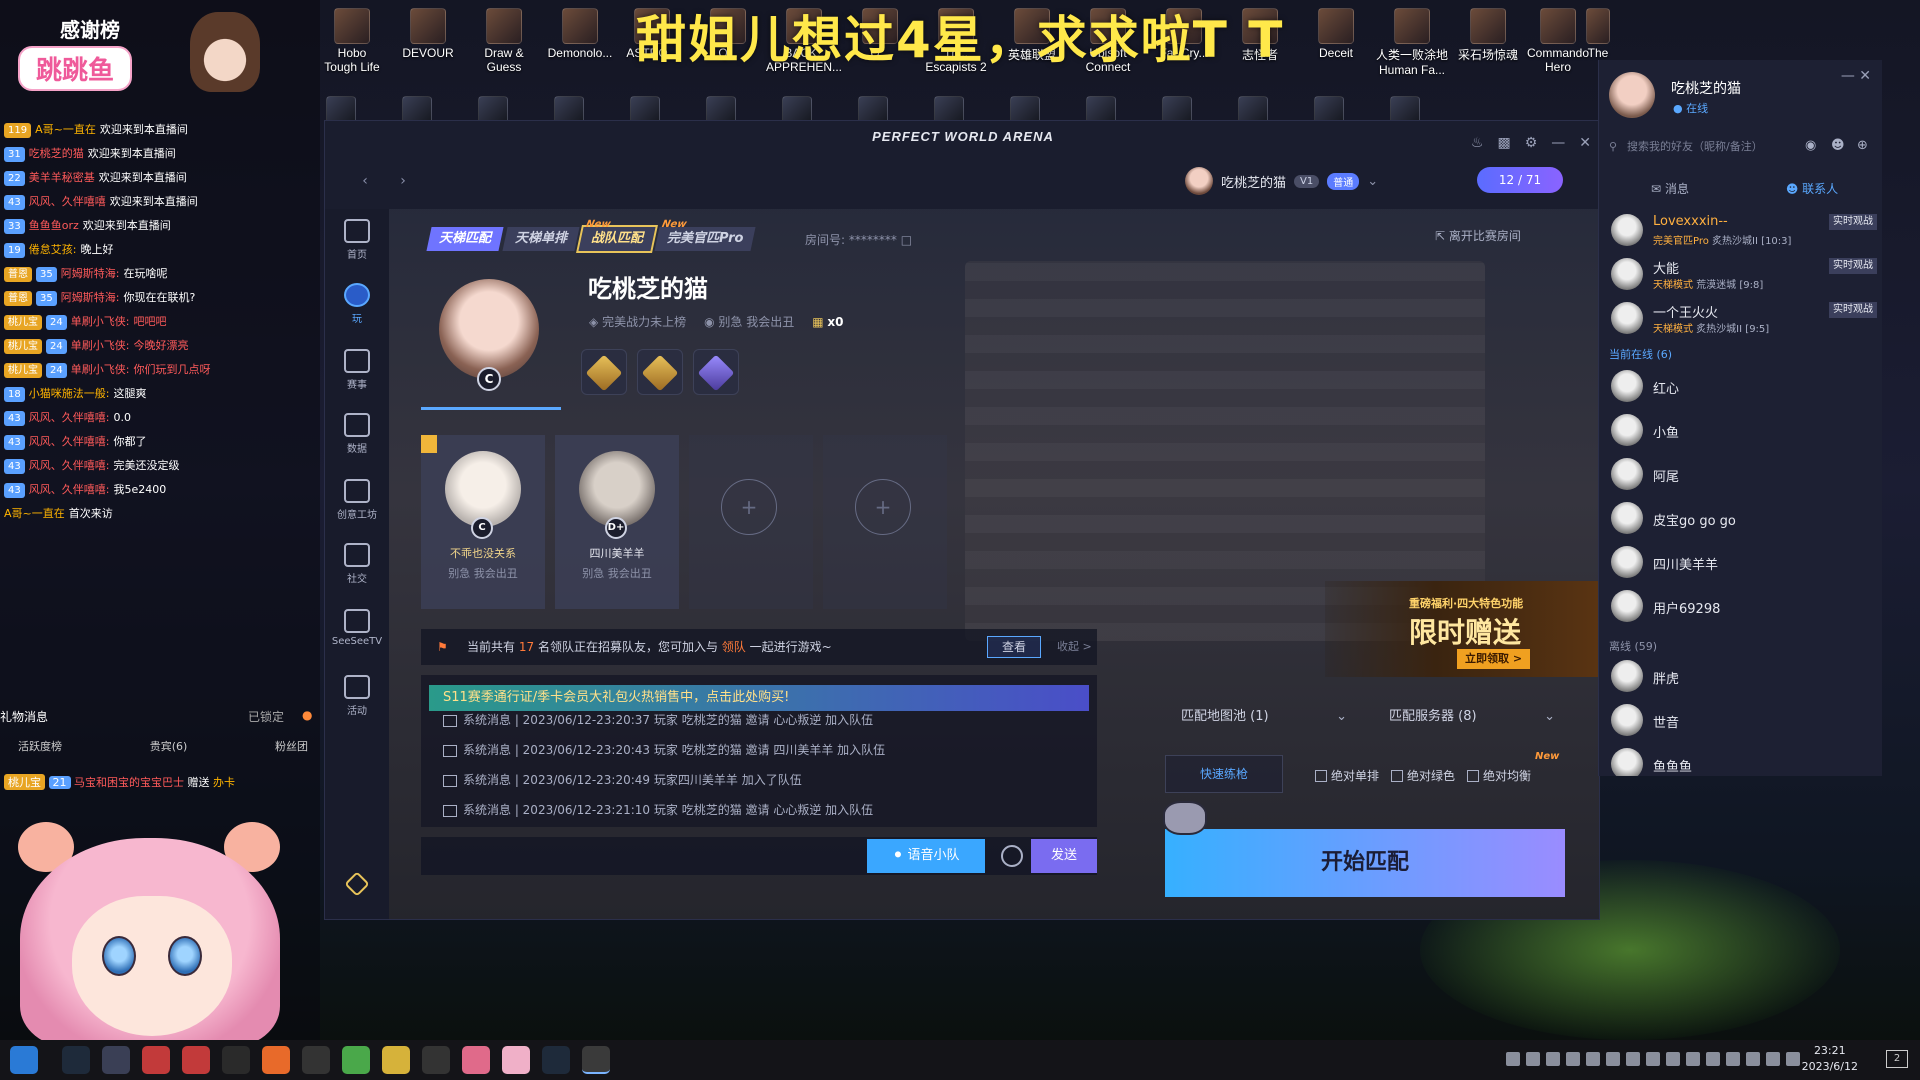 This screenshot has height=1080, width=1920. I want to click on claim-button: 立即领取 >, so click(1494, 659).